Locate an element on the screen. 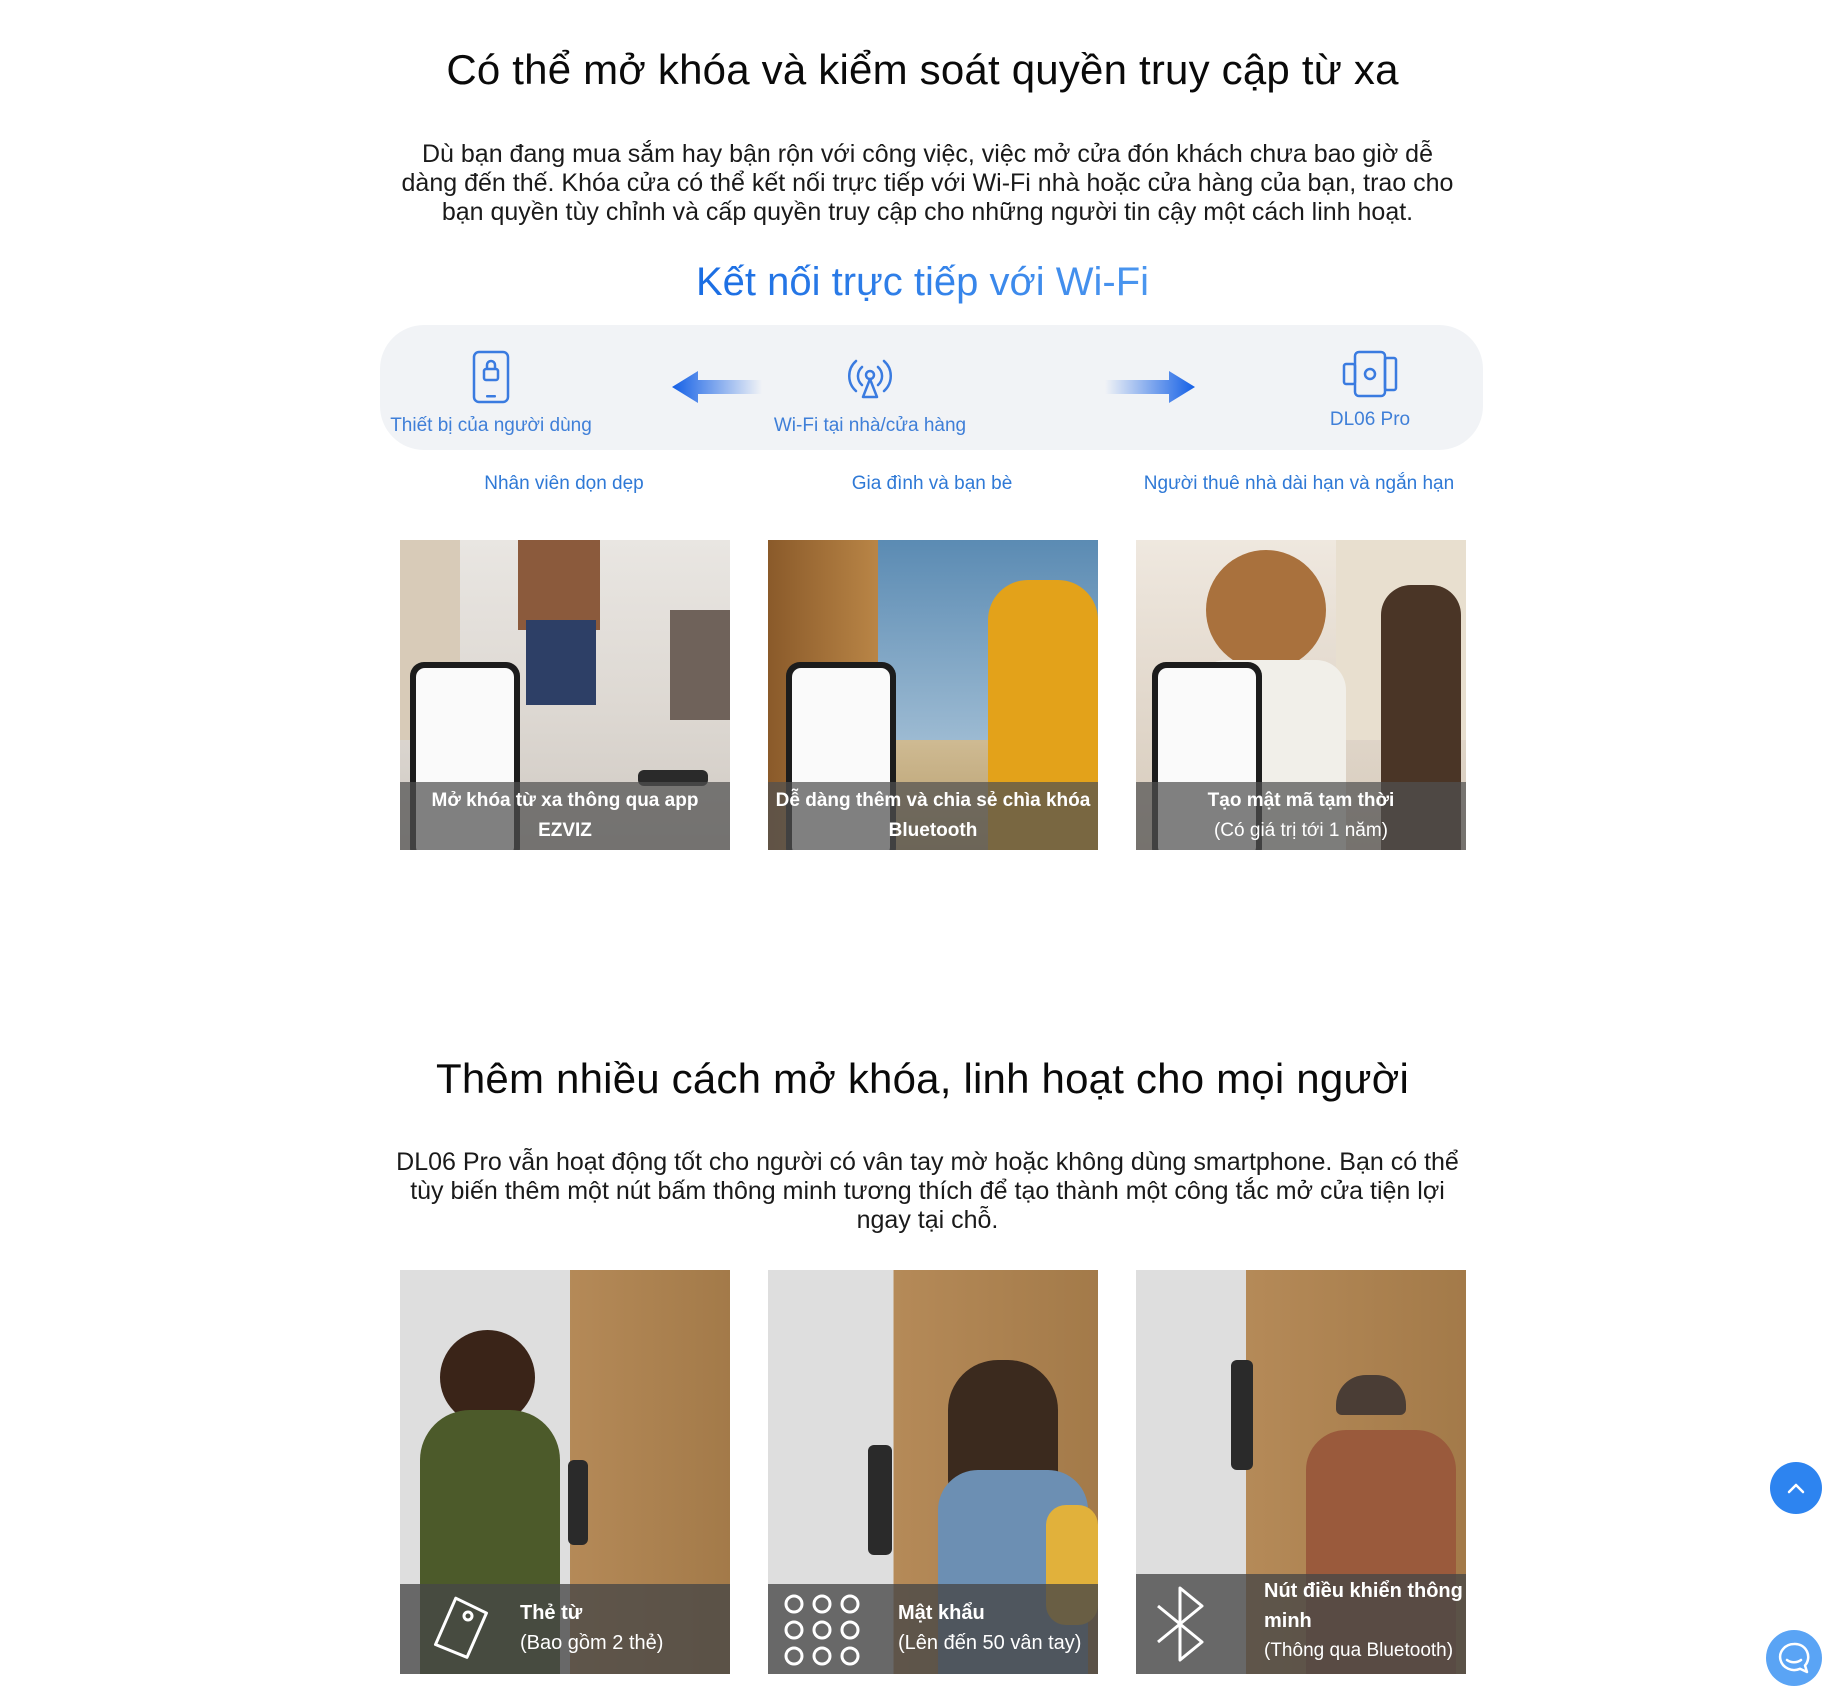 This screenshot has height=1694, width=1845. person-apron-image is located at coordinates (559, 585).